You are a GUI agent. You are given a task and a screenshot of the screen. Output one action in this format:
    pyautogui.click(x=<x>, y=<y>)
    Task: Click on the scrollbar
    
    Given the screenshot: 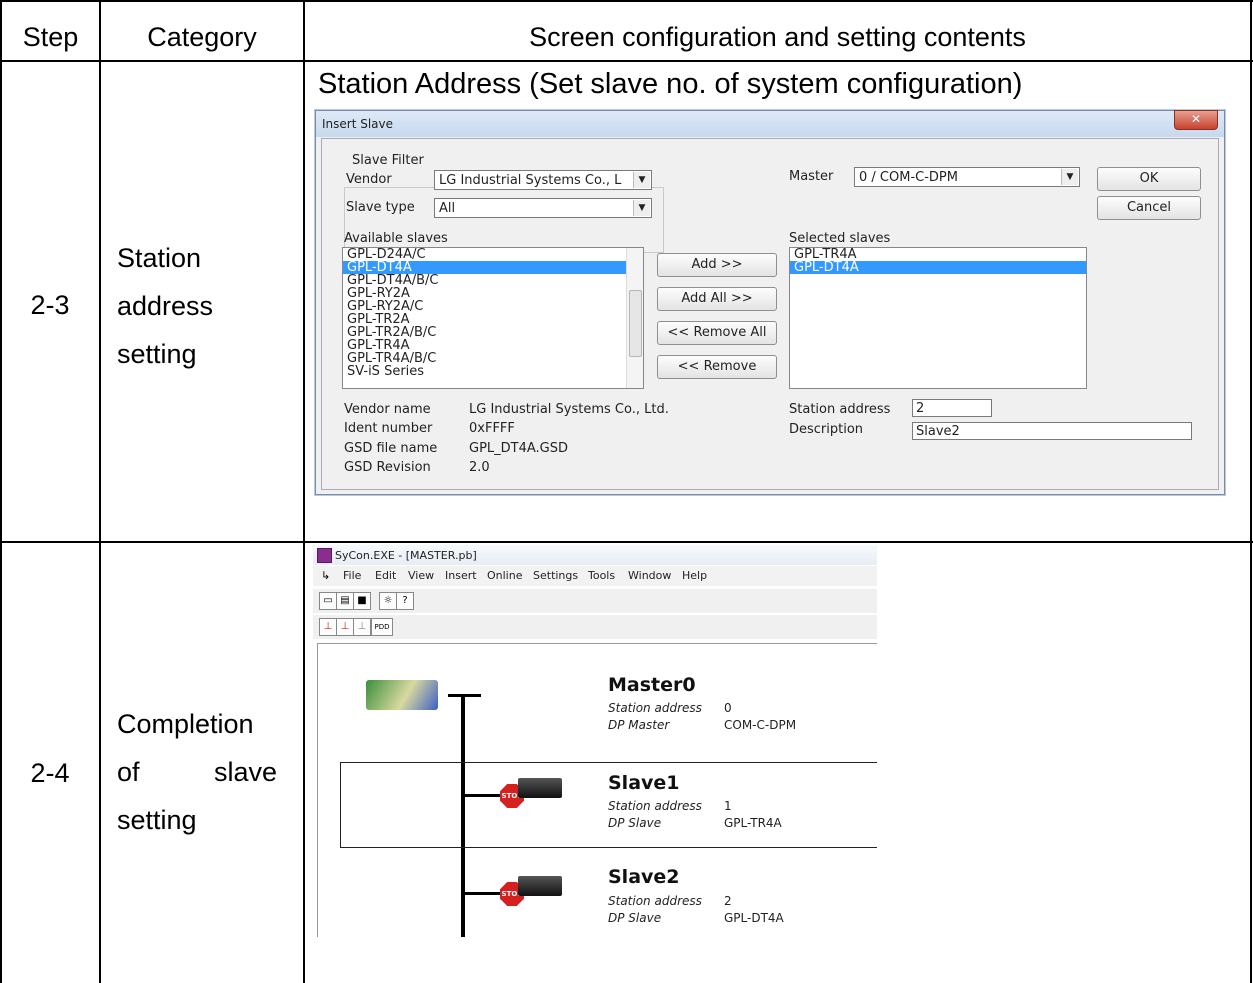 What is the action you would take?
    pyautogui.click(x=634, y=318)
    